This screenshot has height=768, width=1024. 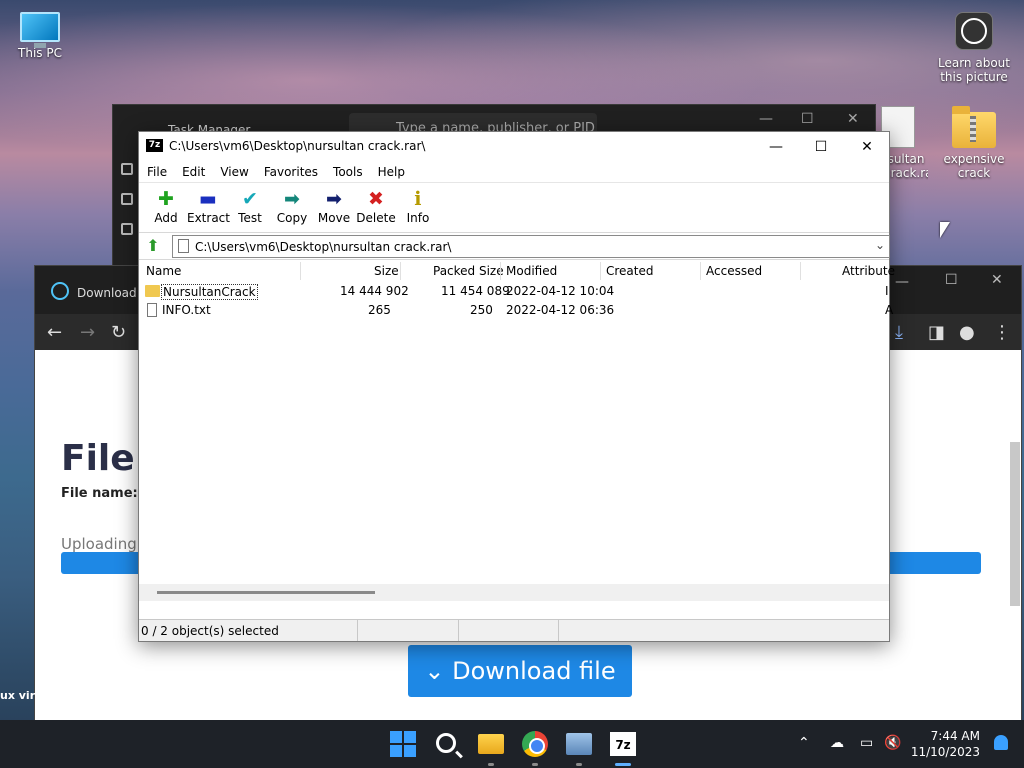 I want to click on chevron-up-icon: ⌃, so click(x=804, y=743).